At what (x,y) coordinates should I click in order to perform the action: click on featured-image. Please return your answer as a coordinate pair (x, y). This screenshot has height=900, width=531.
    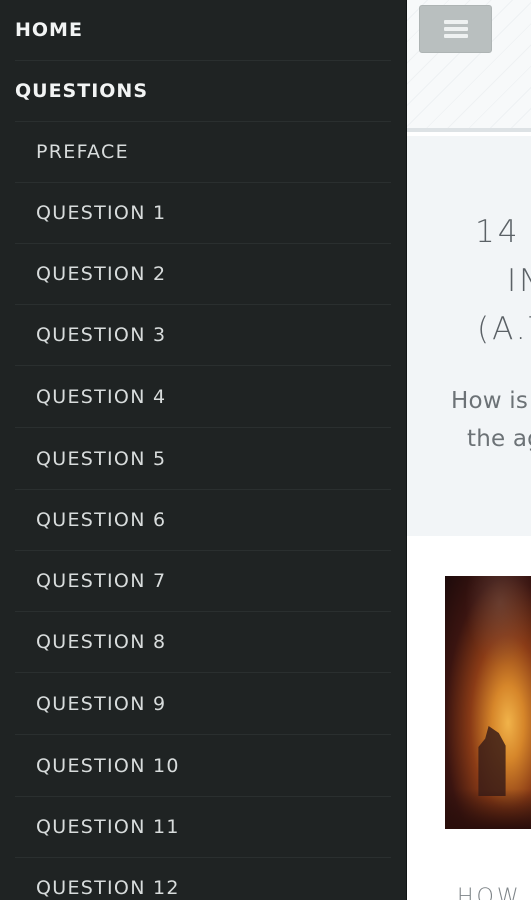
    Looking at the image, I should click on (488, 702).